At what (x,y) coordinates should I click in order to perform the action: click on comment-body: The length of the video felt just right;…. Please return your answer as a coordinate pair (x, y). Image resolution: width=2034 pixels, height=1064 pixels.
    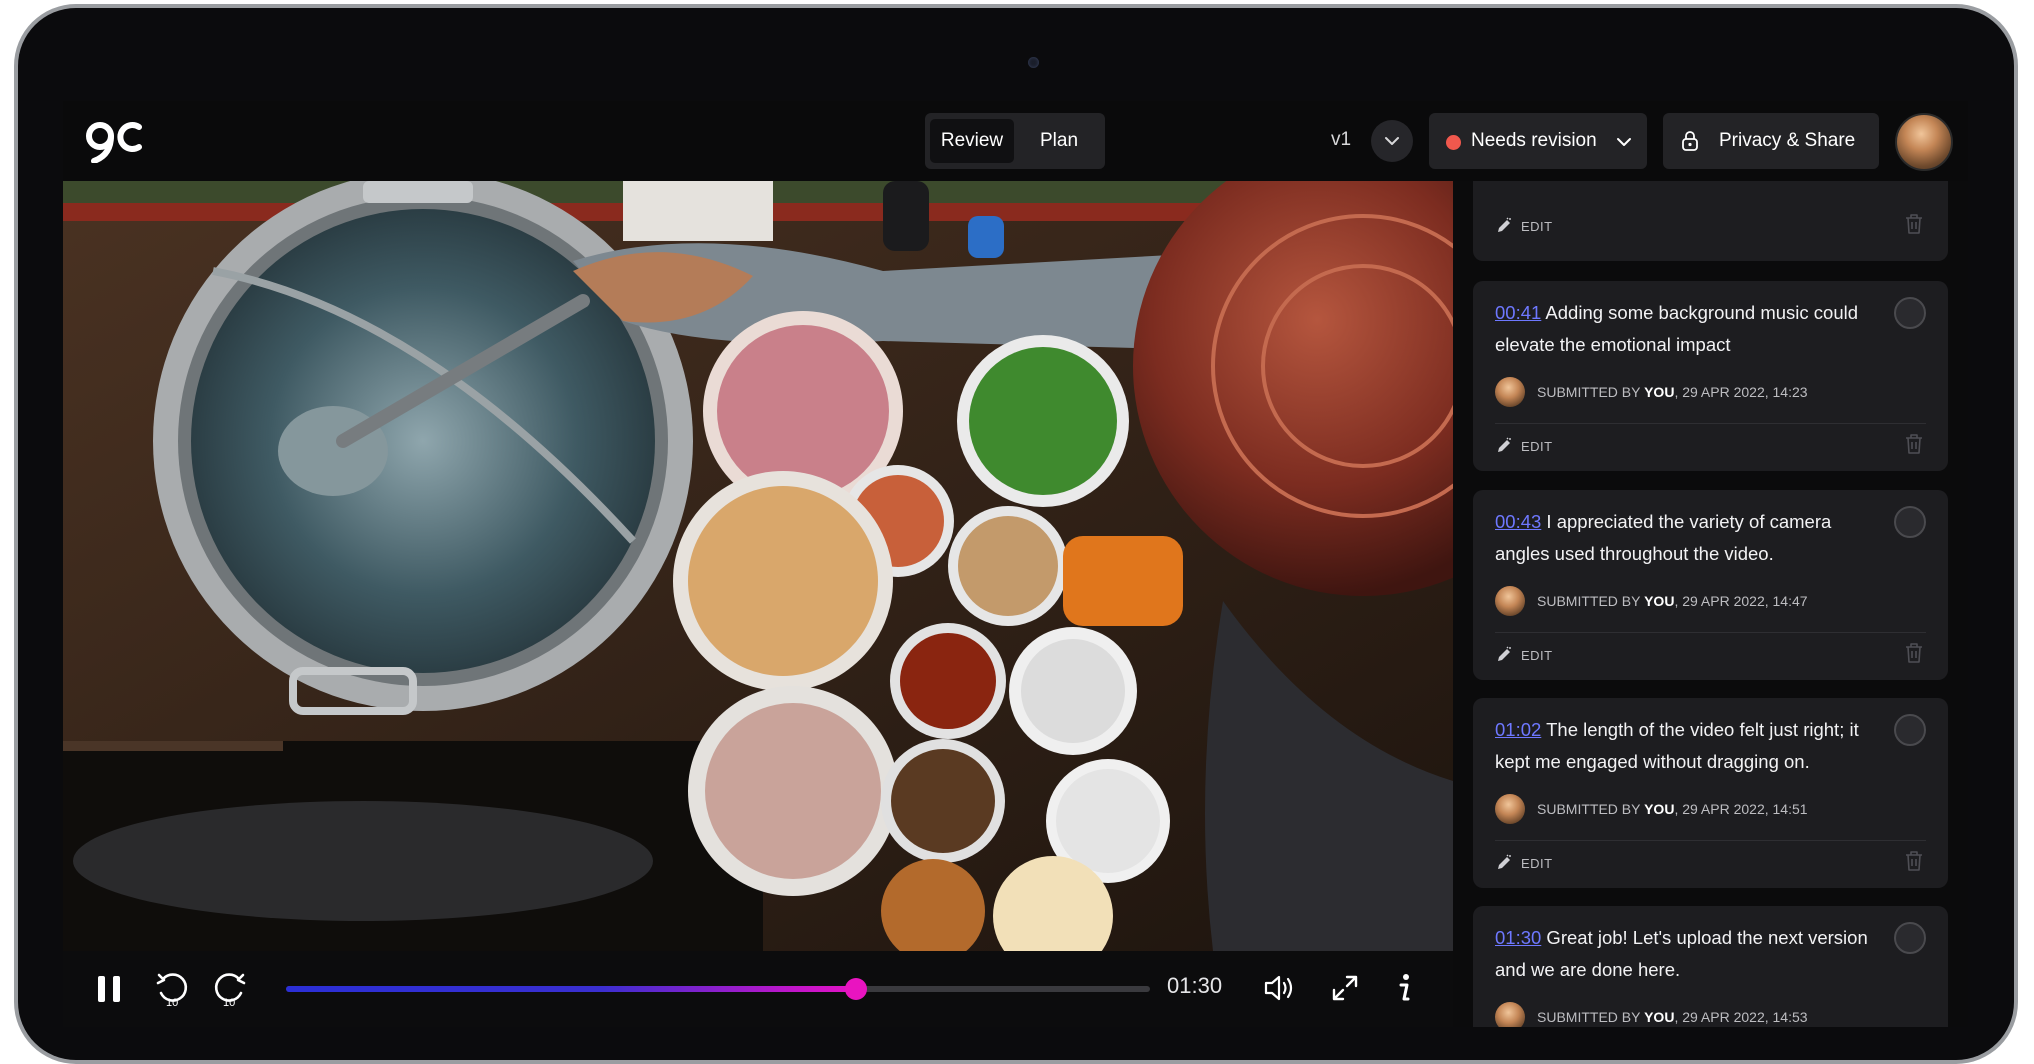
    Looking at the image, I should click on (1677, 745).